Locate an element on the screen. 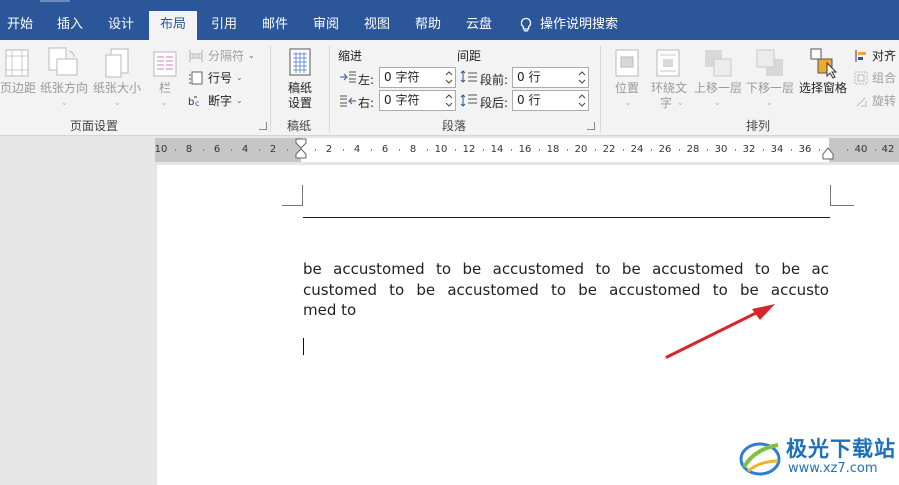  paper-size-button: 纸张大小 is located at coordinates (117, 88).